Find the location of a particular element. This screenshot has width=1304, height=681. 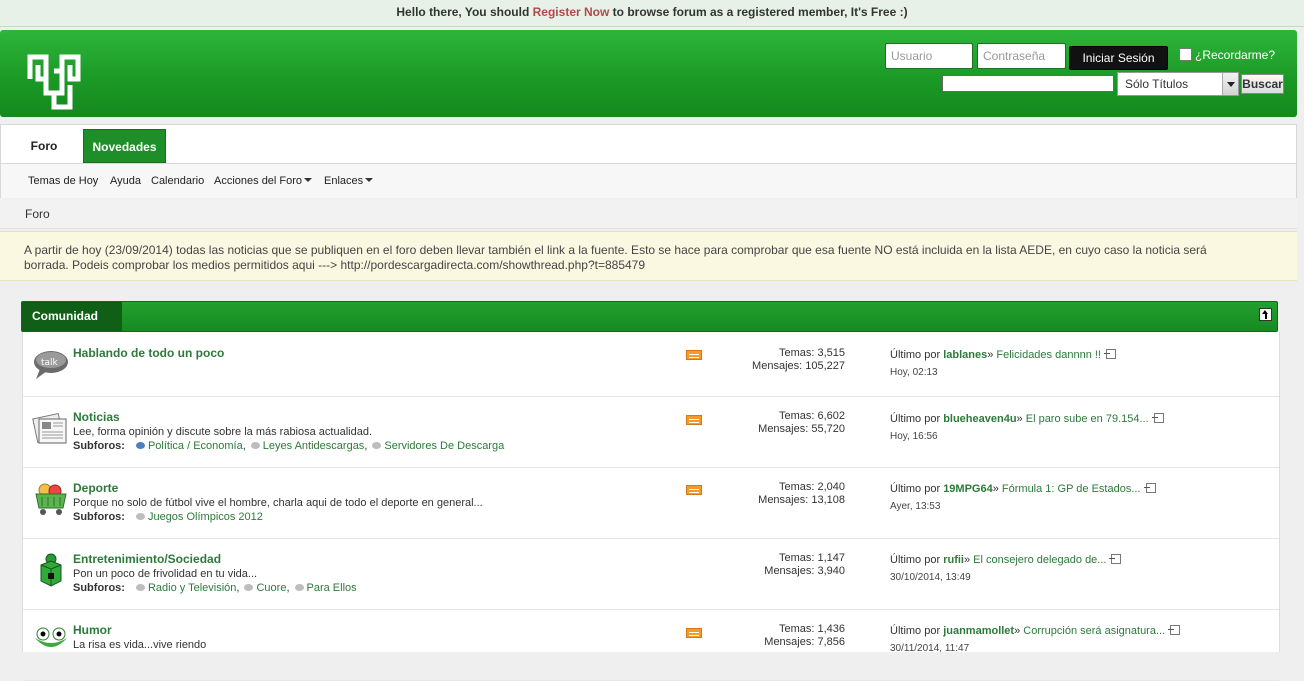

last-post-date: 30/10/2014, 13:49 is located at coordinates (930, 577).